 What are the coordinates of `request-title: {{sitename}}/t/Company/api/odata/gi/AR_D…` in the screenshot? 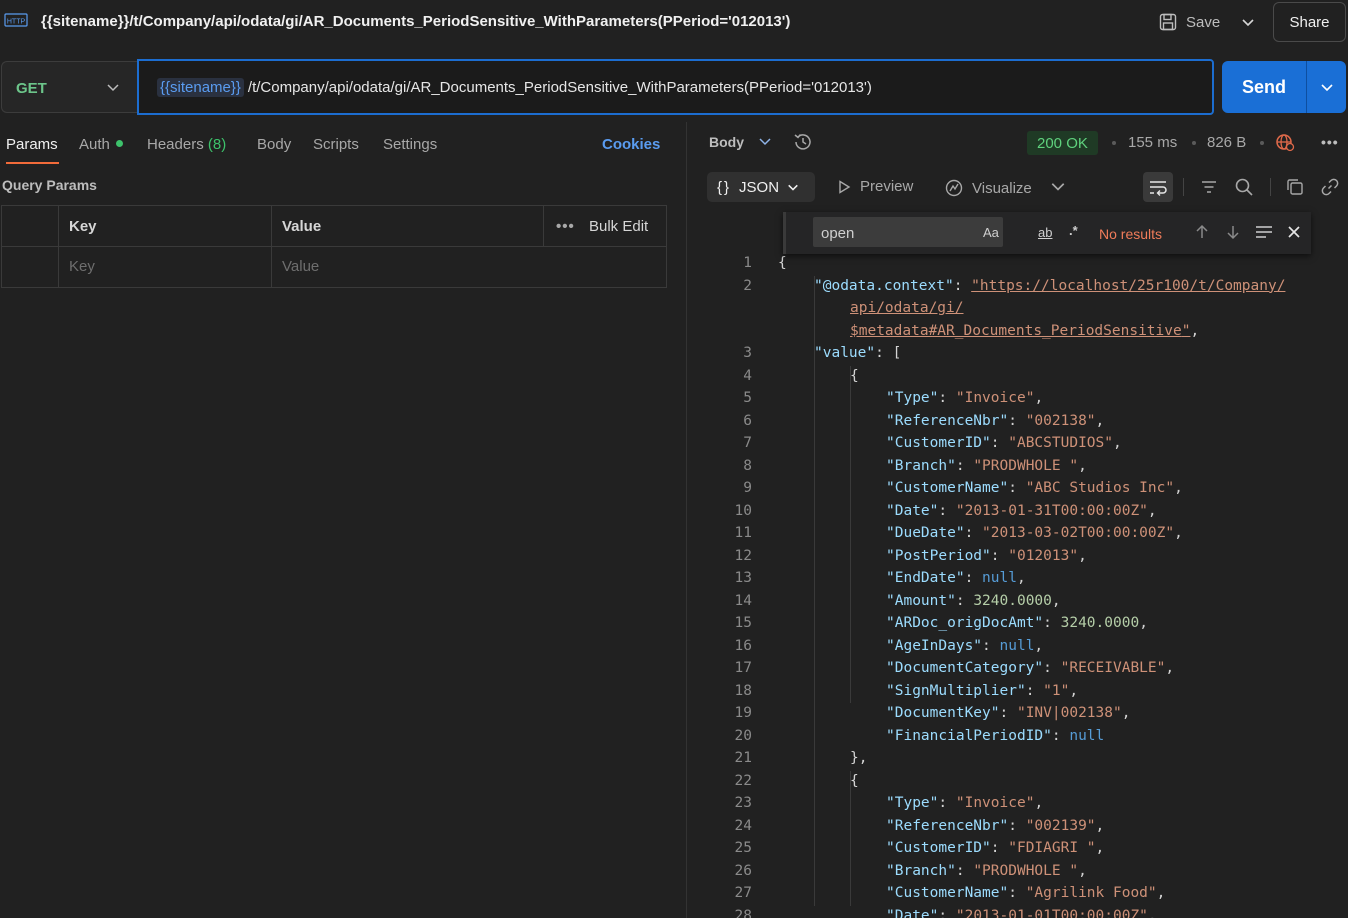 It's located at (415, 21).